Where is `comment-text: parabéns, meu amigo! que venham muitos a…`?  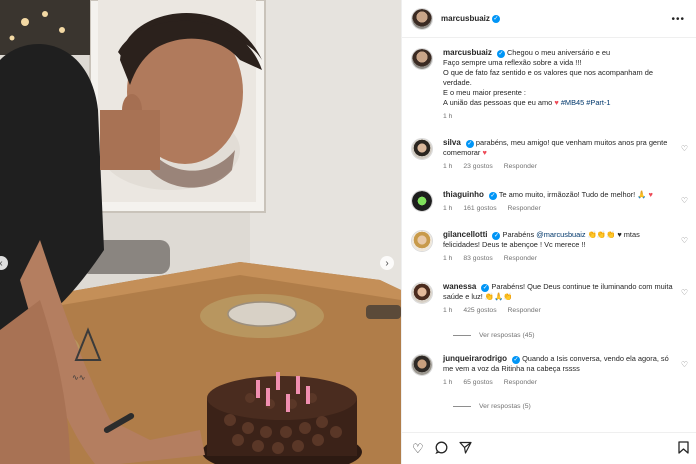
comment-text: parabéns, meu amigo! que venham muitos a… is located at coordinates (555, 147).